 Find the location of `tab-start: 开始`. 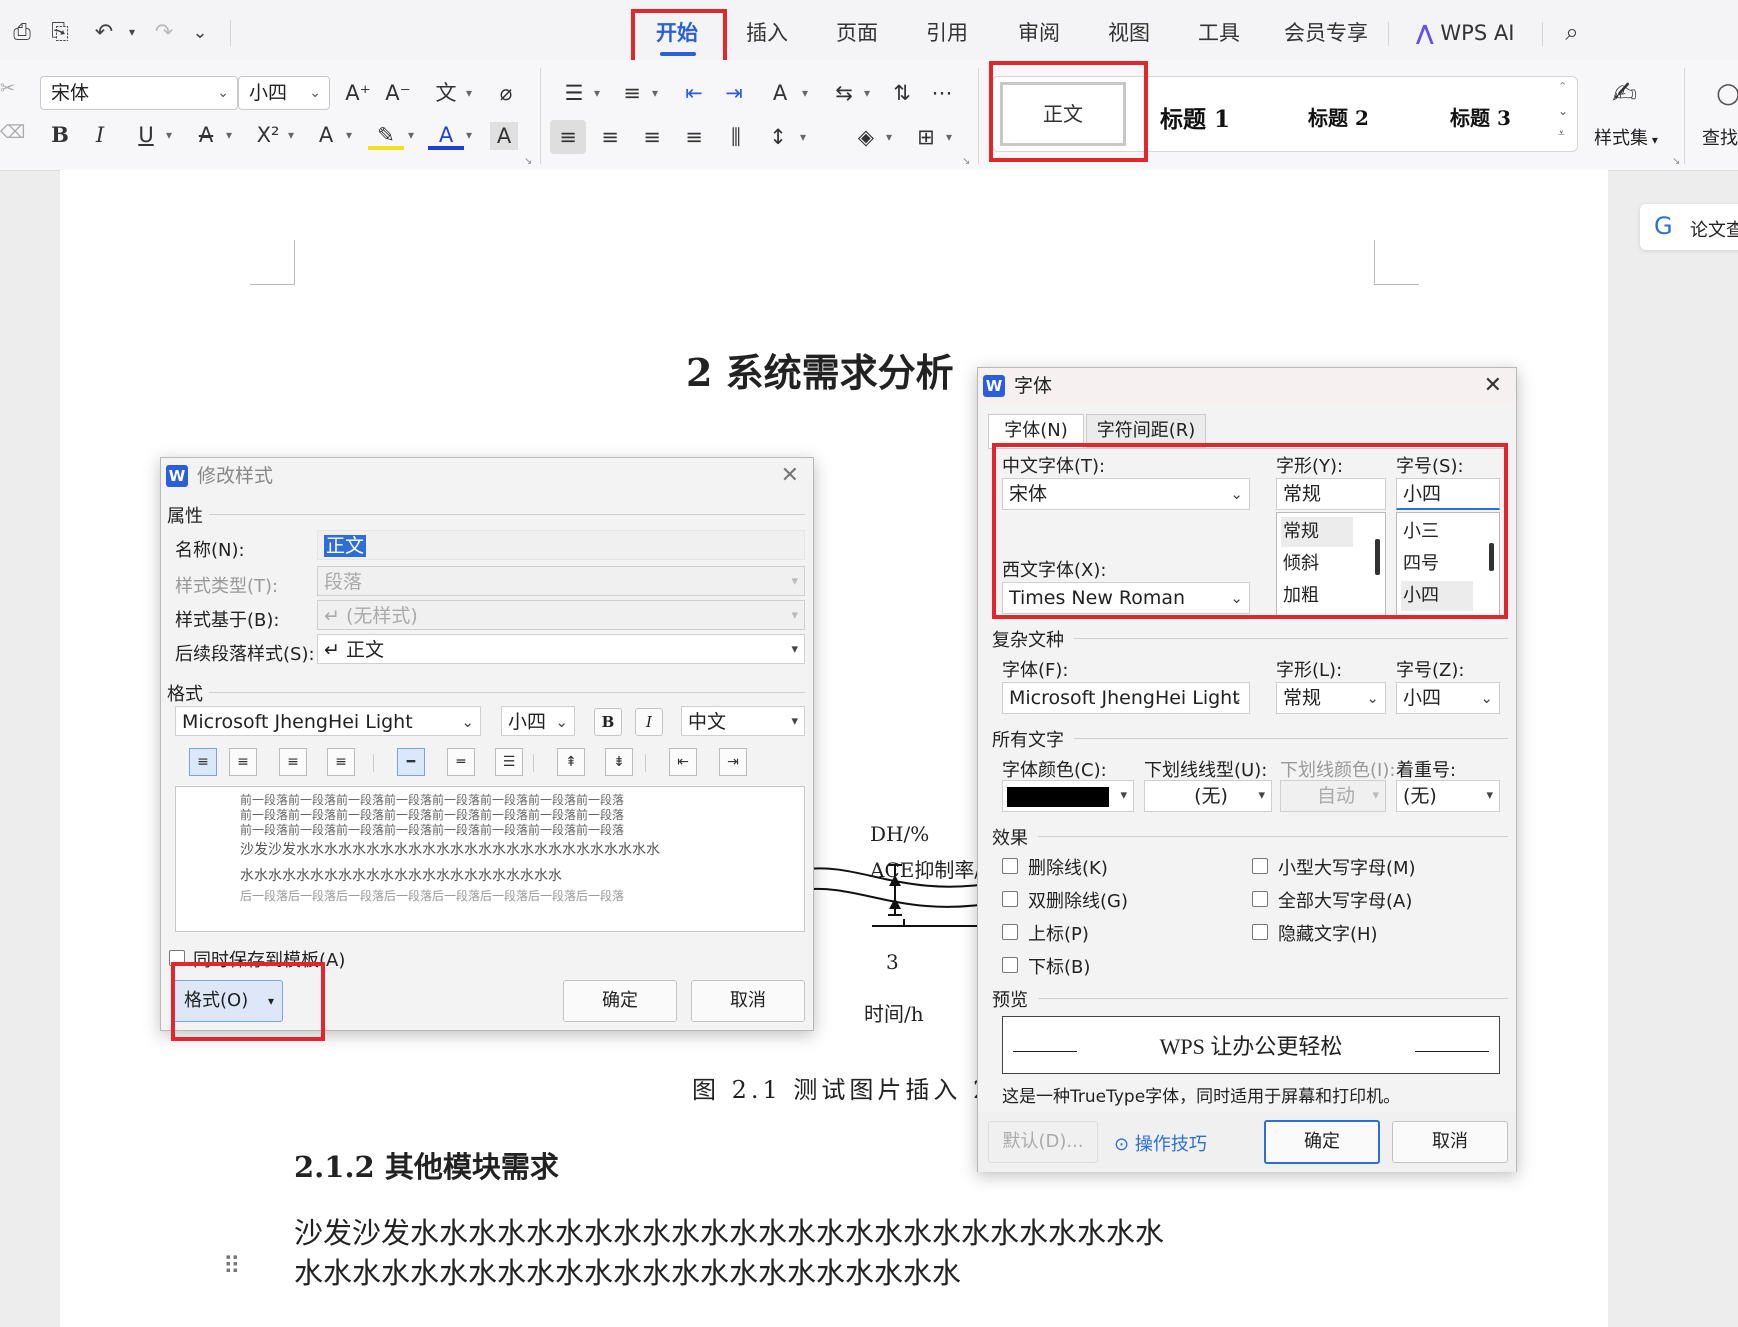

tab-start: 开始 is located at coordinates (677, 33).